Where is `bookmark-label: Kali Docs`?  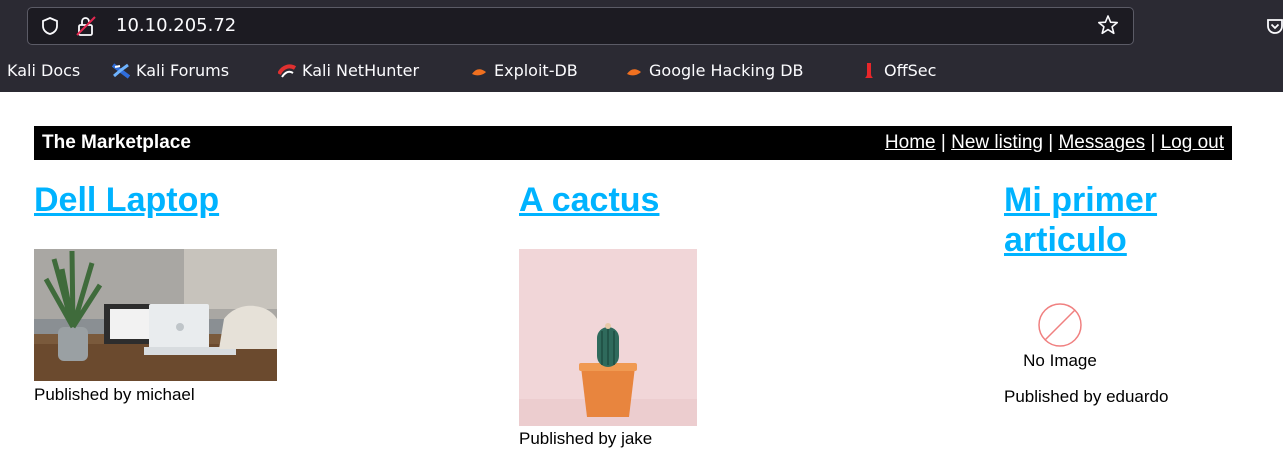
bookmark-label: Kali Docs is located at coordinates (44, 70).